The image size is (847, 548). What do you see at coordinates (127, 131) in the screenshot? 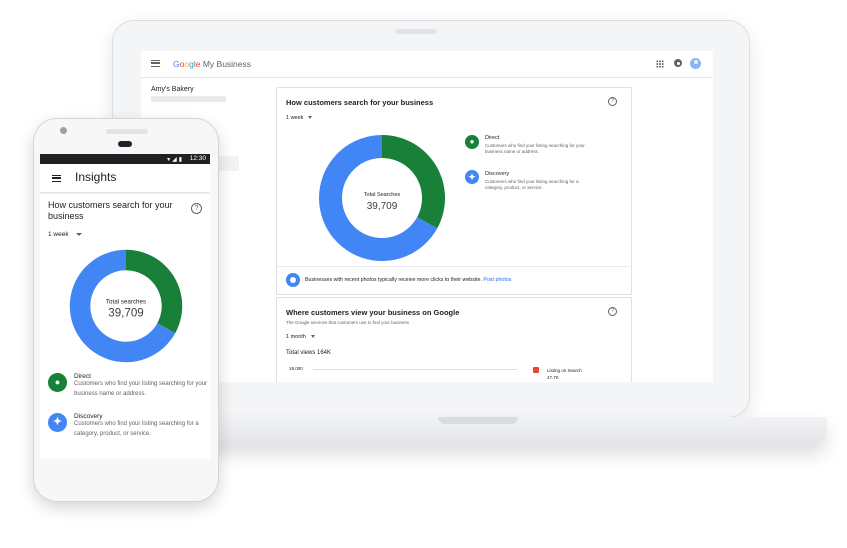
I see `phone-speaker` at bounding box center [127, 131].